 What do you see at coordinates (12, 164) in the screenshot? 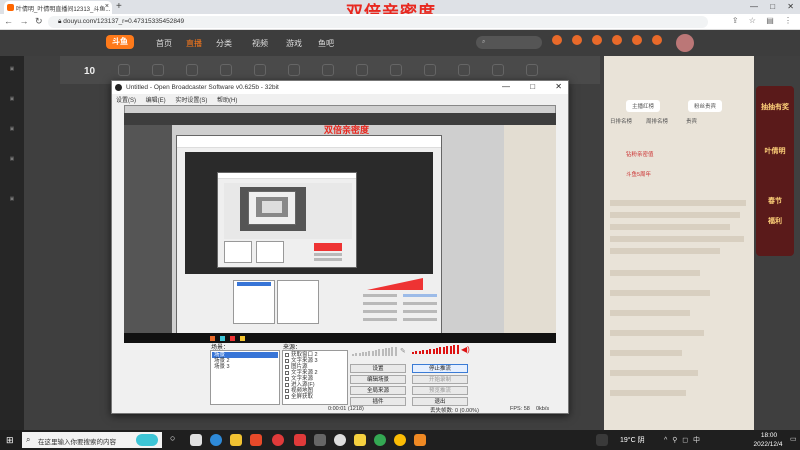
I see `rail-item-game: ▣` at bounding box center [12, 164].